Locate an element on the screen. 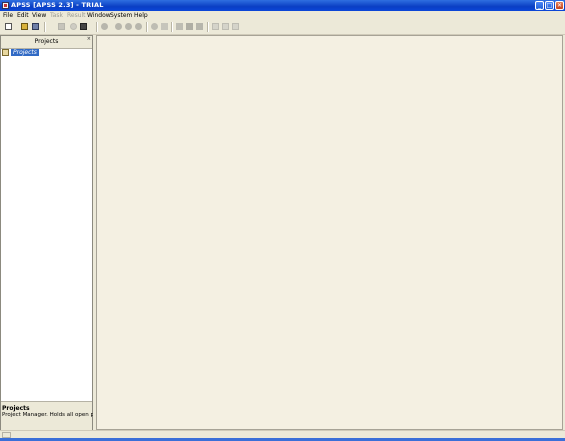 The width and height of the screenshot is (565, 441). tile-vertical-icon is located at coordinates (225, 26).